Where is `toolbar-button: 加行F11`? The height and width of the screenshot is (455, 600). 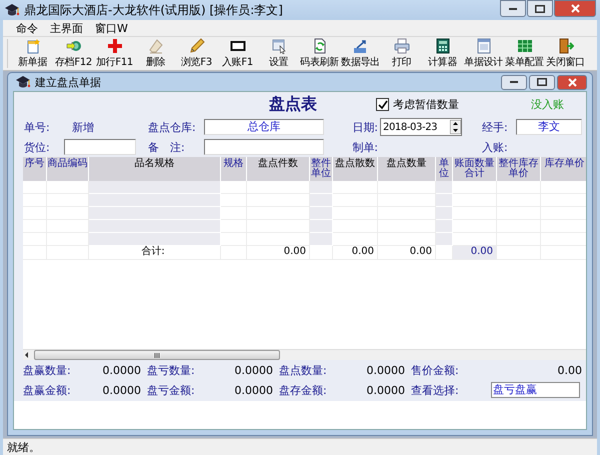 toolbar-button: 加行F11 is located at coordinates (114, 53).